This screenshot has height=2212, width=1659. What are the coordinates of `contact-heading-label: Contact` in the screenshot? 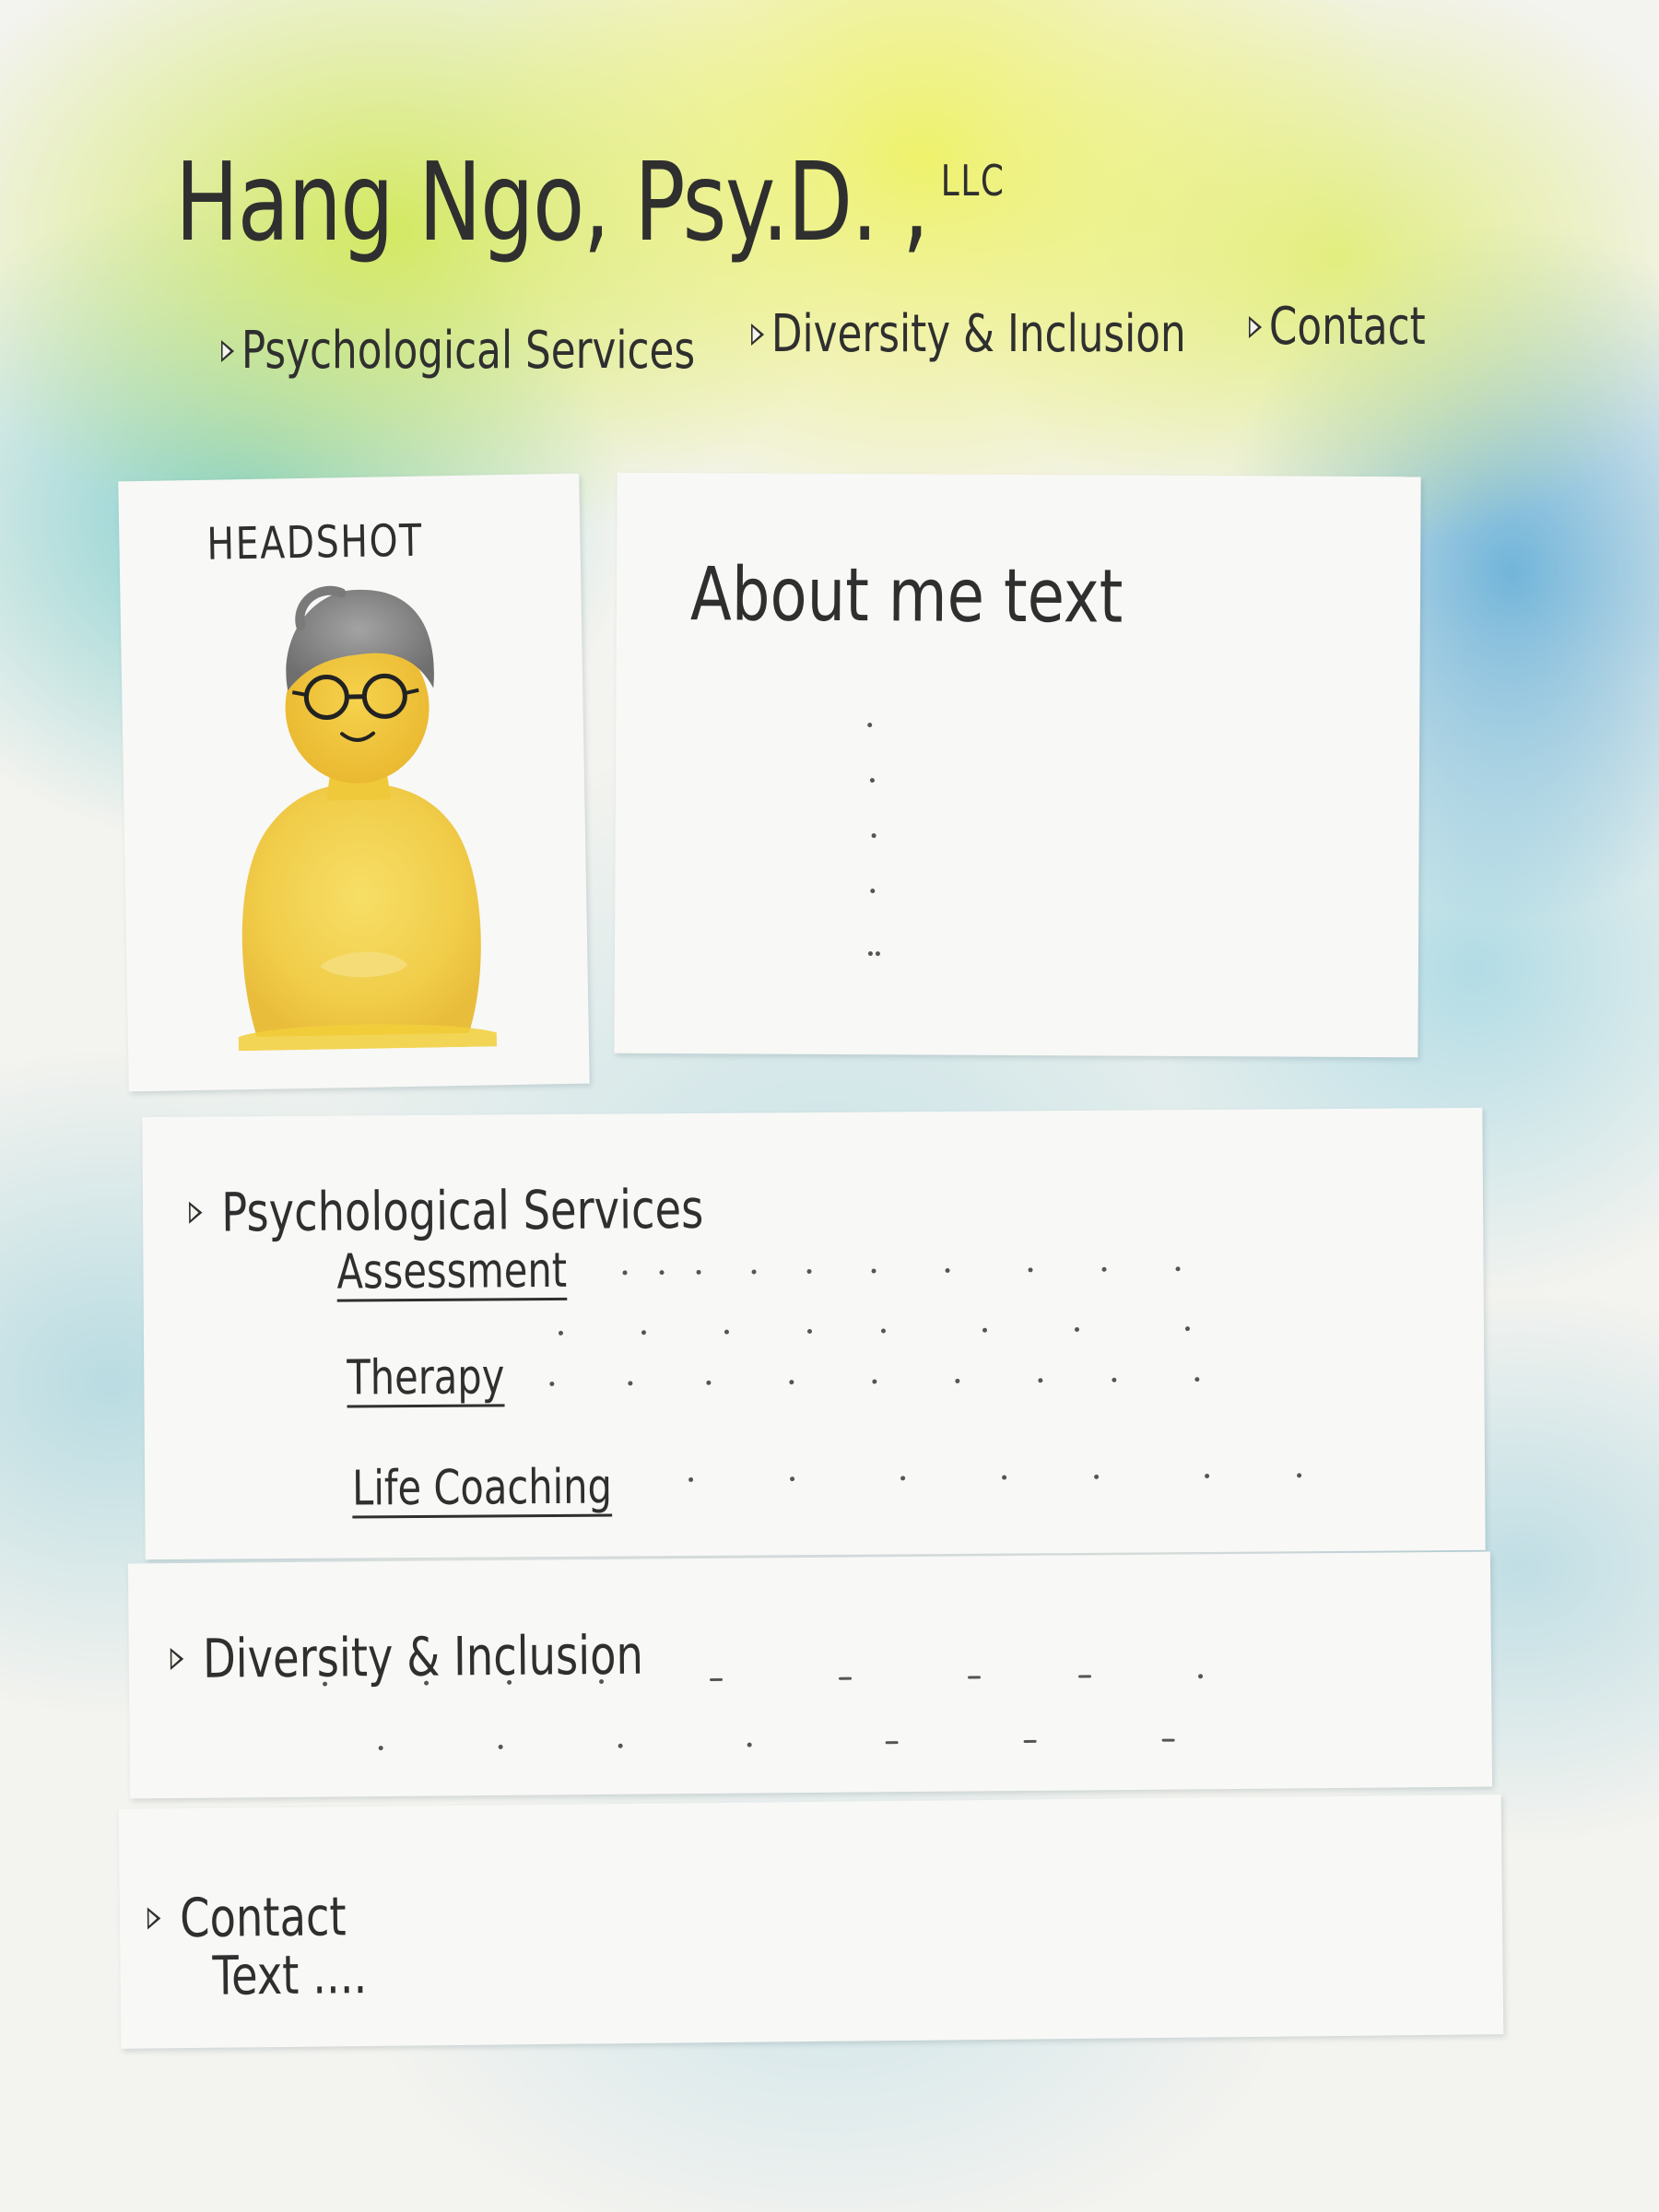 It's located at (263, 1917).